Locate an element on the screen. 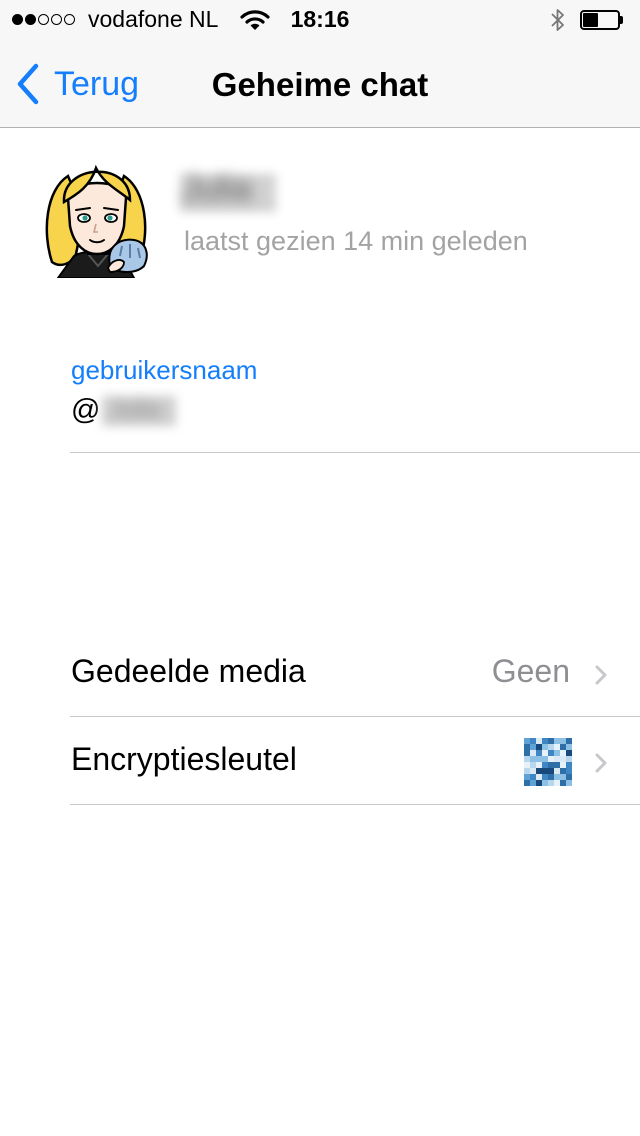 The image size is (640, 1136). top-bar: vodafone NL 18:16 Terug Geheime chat is located at coordinates (320, 64).